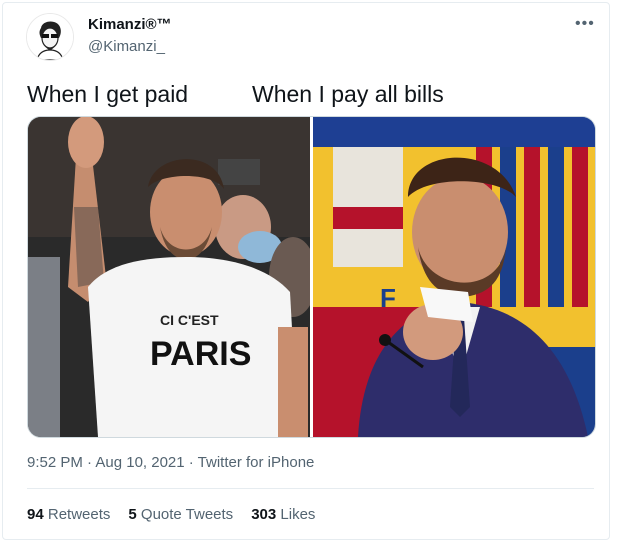  Describe the element at coordinates (50, 37) in the screenshot. I see `avatar` at that location.